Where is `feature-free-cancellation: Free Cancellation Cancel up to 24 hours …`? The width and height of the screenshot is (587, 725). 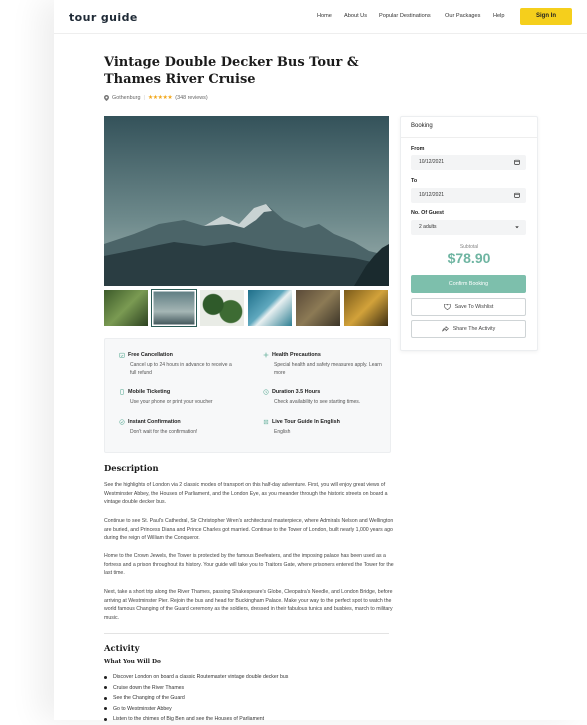
feature-free-cancellation: Free Cancellation Cancel up to 24 hours … is located at coordinates (179, 364).